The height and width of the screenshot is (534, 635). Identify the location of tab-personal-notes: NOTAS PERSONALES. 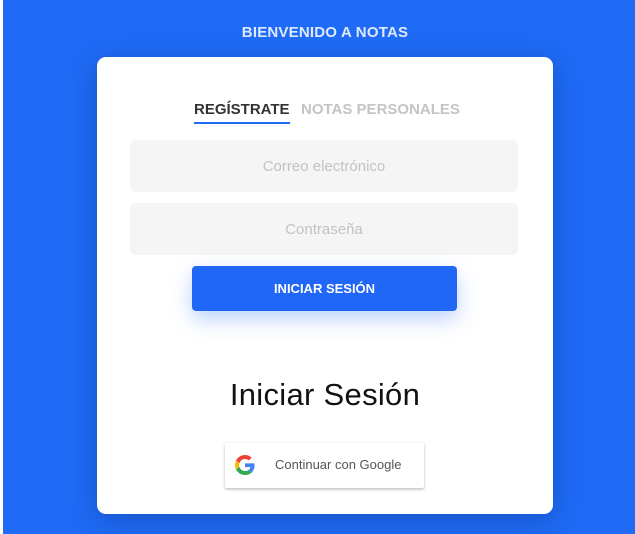
(380, 109).